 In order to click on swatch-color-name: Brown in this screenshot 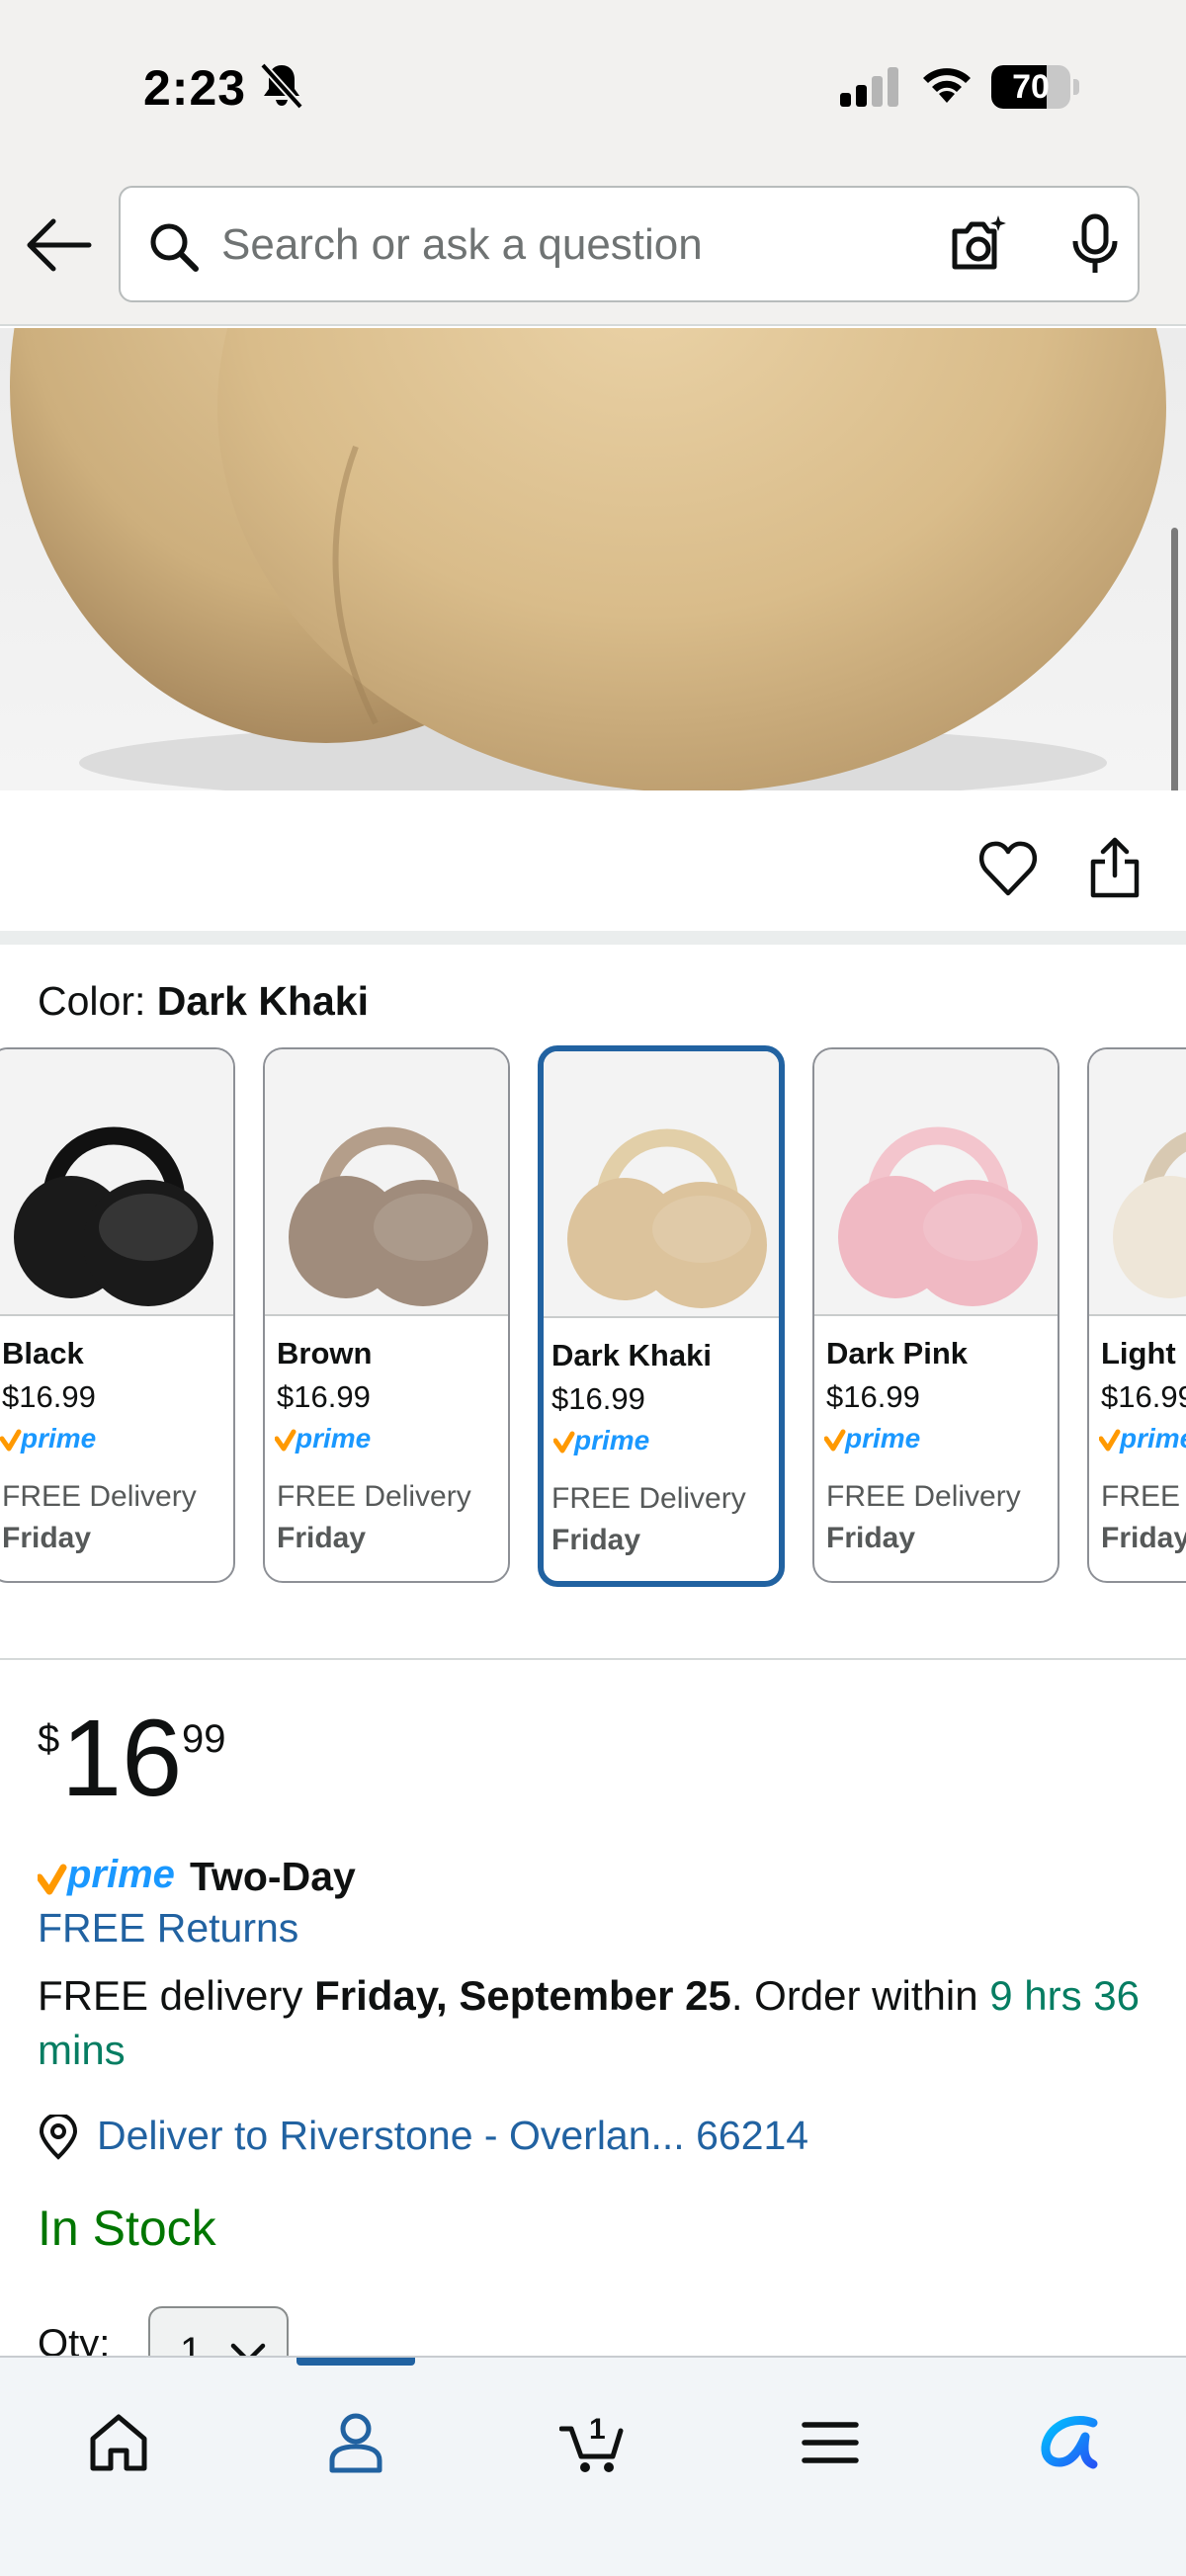, I will do `click(325, 1353)`.